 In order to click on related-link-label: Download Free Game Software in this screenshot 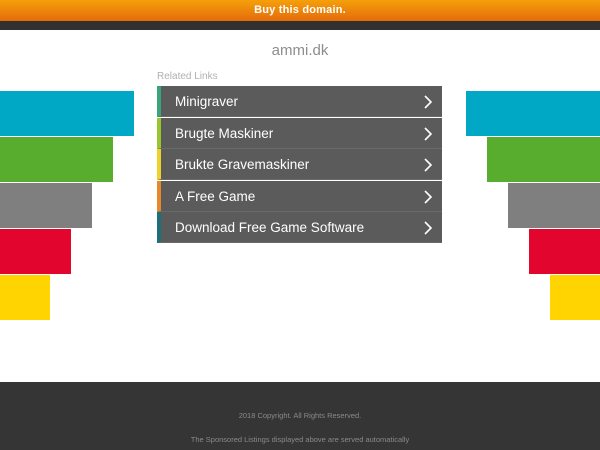, I will do `click(270, 228)`.